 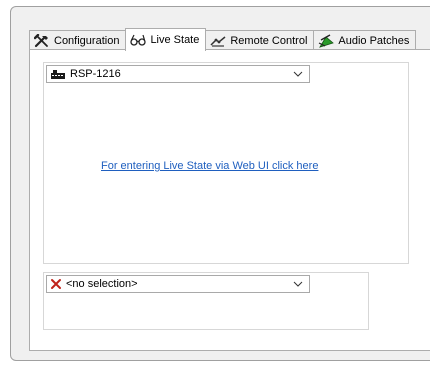 I want to click on tab-remote-control: Remote Control, so click(x=260, y=40).